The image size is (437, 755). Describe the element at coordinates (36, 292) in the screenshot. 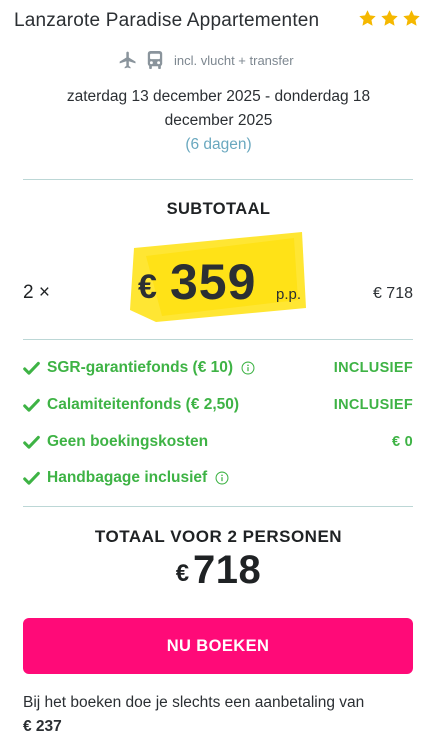

I see `person-quantity: 2 ×` at that location.